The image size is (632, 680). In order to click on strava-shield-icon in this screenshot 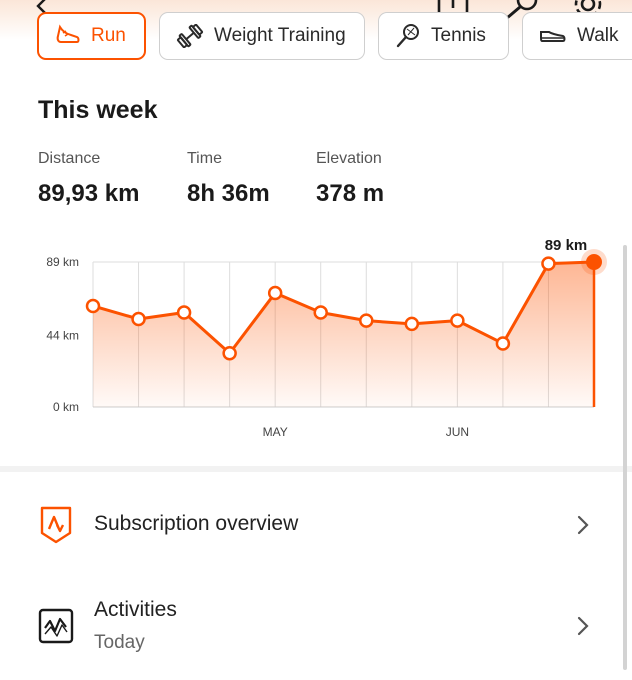, I will do `click(56, 525)`.